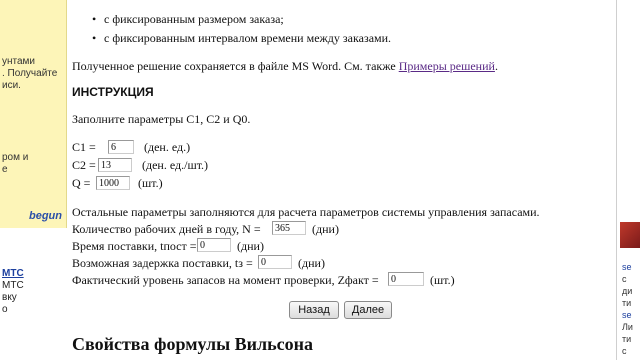 Image resolution: width=640 pixels, height=360 pixels. Describe the element at coordinates (13, 285) in the screenshot. I see `left-bottom-line: МТС` at that location.